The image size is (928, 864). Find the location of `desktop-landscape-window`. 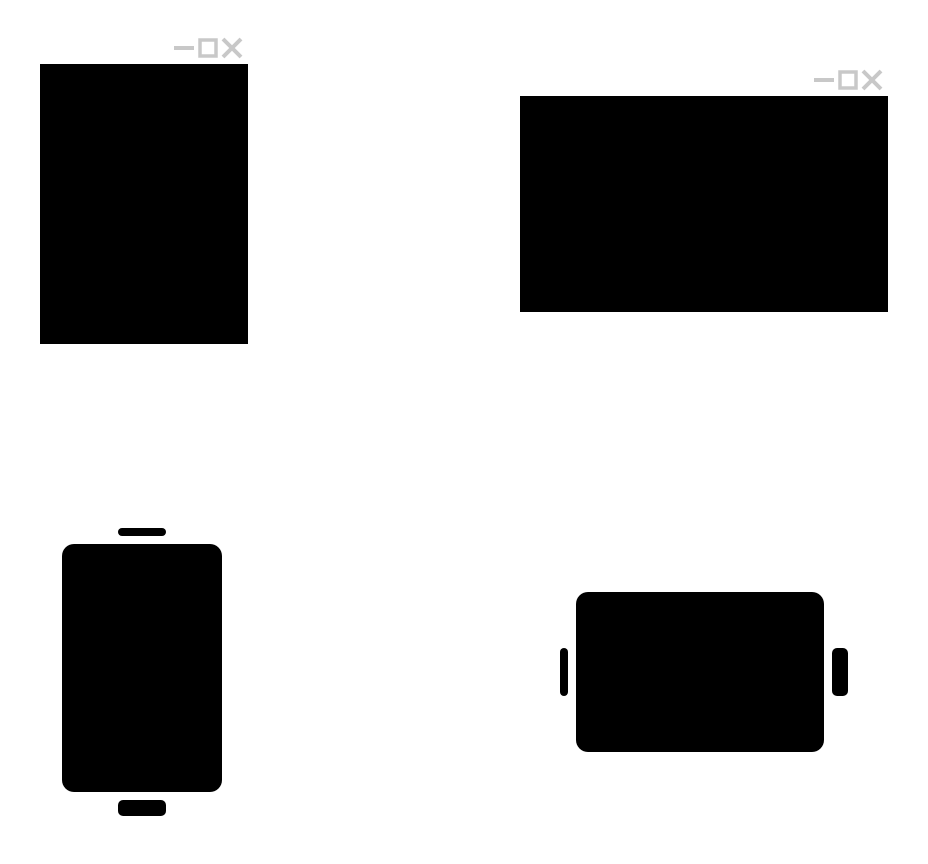

desktop-landscape-window is located at coordinates (704, 204).